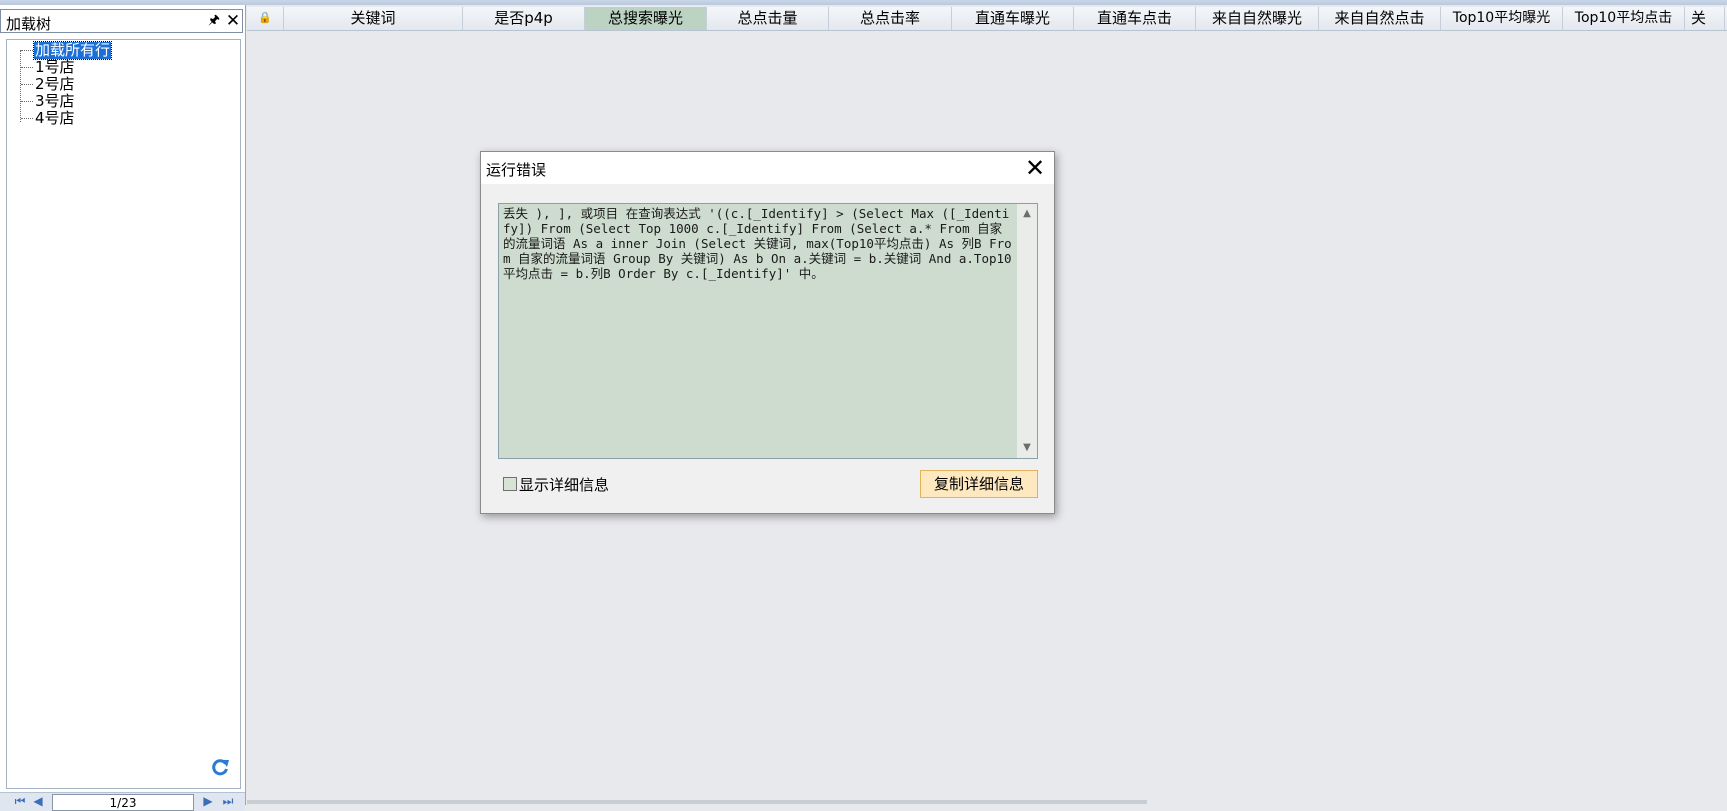 The width and height of the screenshot is (1727, 811). I want to click on next-page-button: ▶, so click(208, 801).